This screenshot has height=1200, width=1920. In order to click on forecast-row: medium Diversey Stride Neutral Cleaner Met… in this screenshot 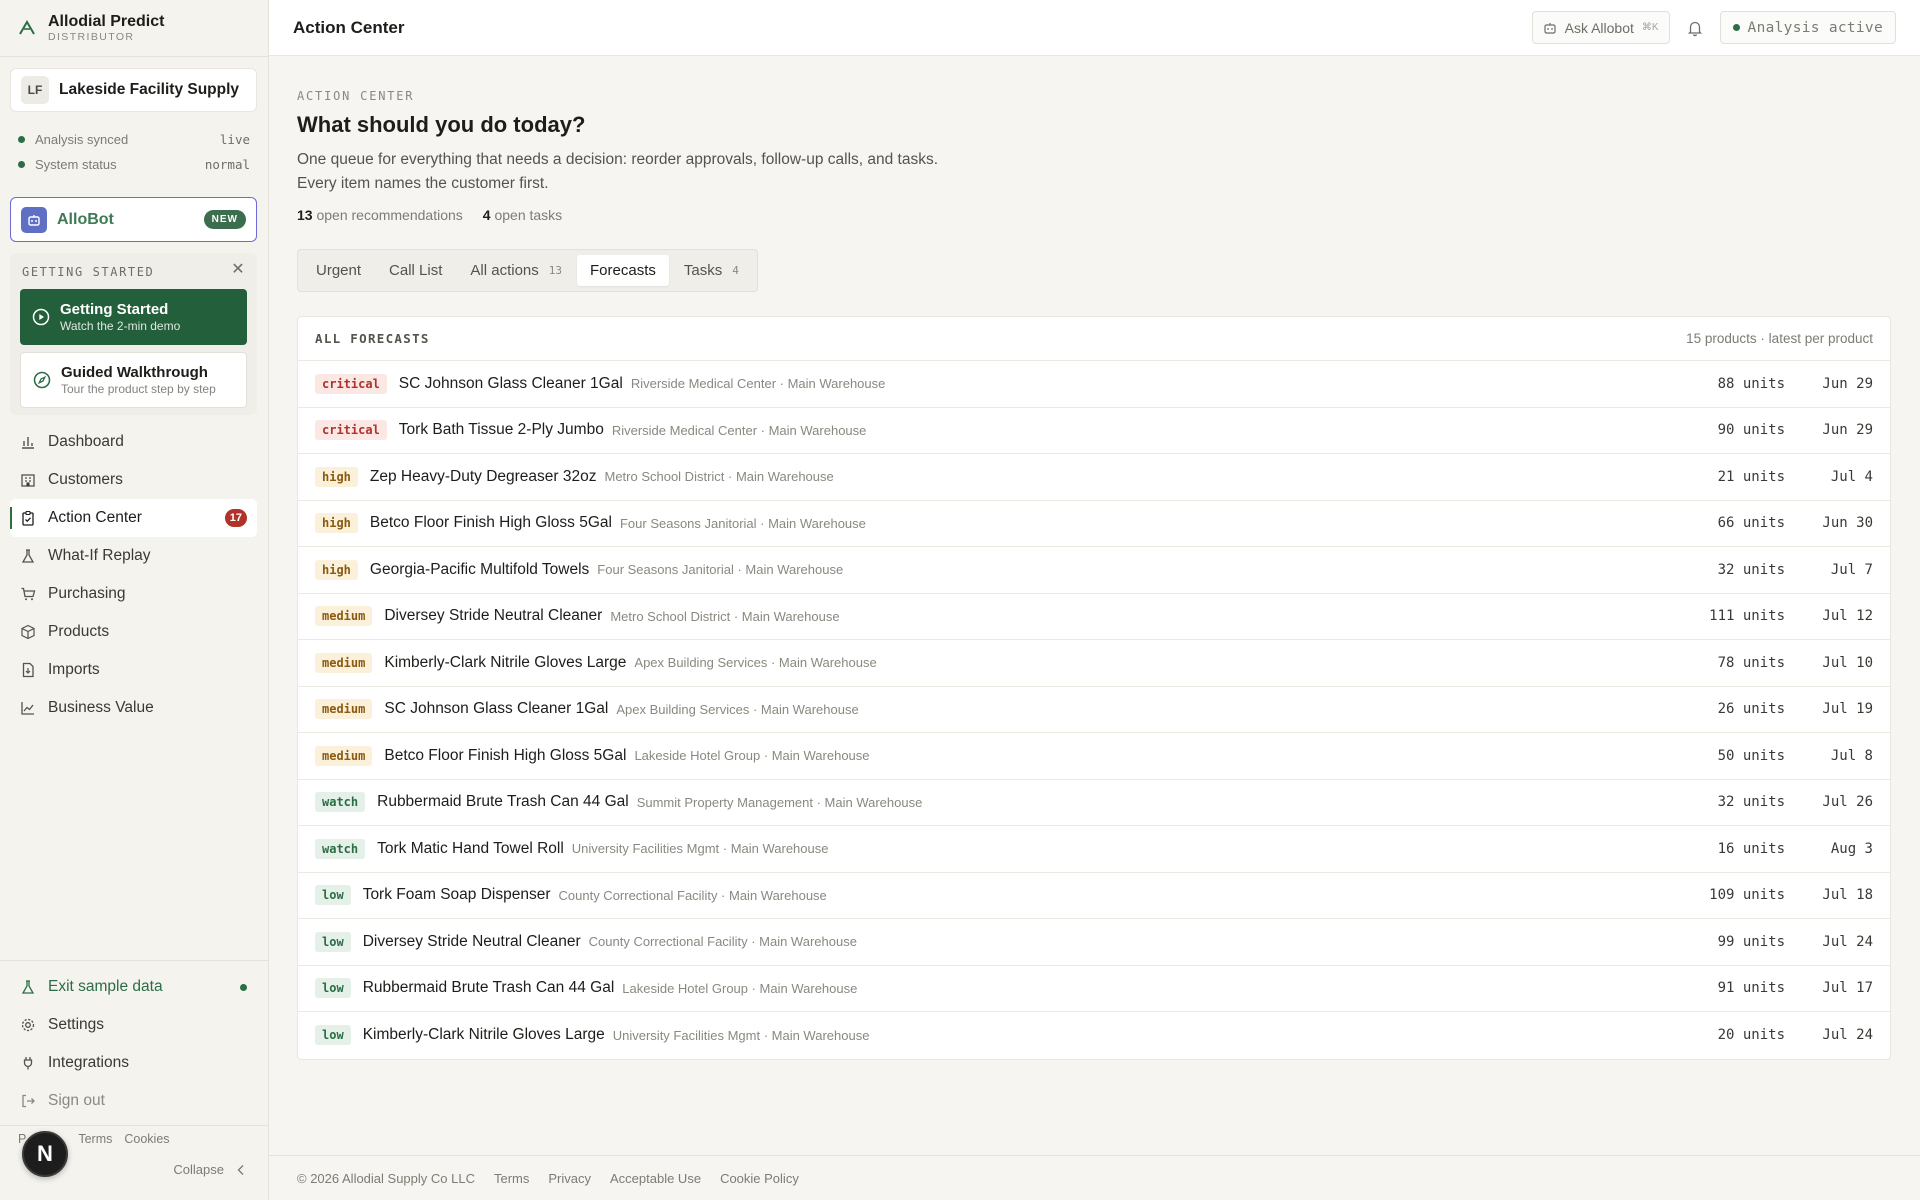, I will do `click(1094, 617)`.